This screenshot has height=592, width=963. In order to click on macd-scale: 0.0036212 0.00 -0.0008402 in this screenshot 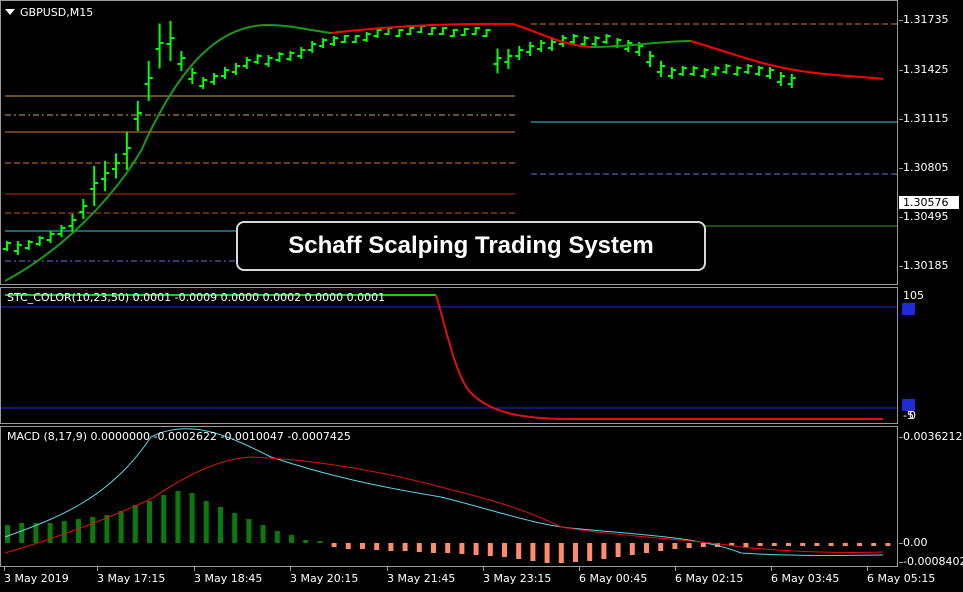, I will do `click(931, 497)`.